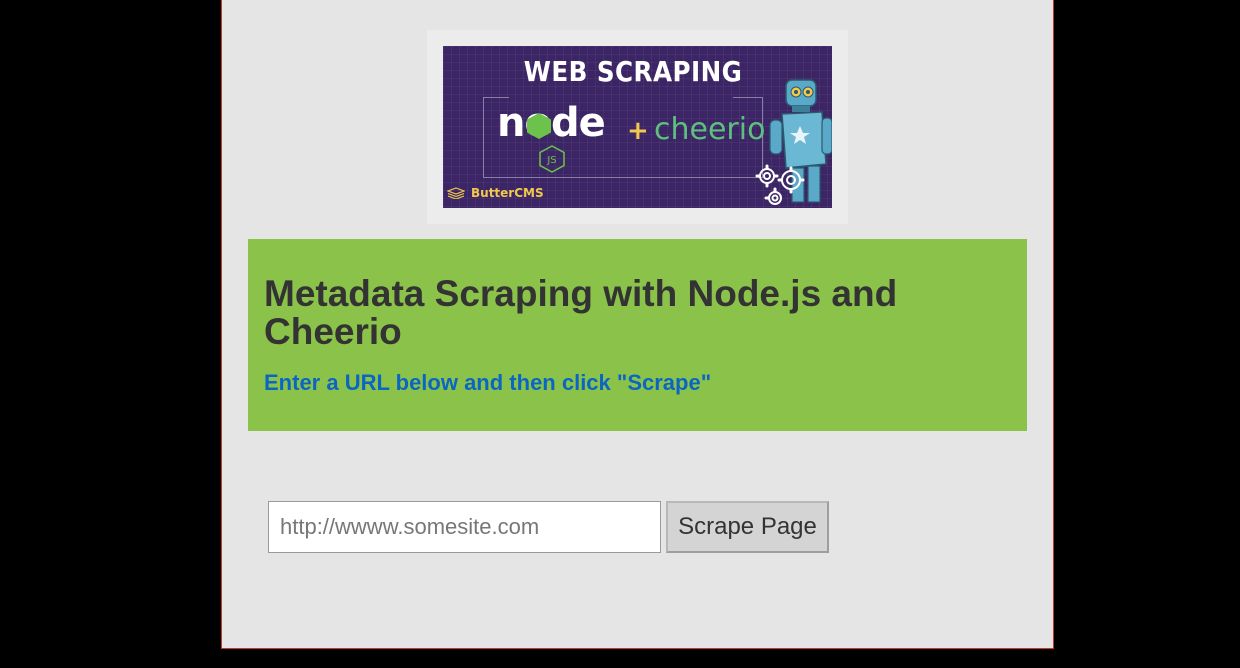  Describe the element at coordinates (456, 193) in the screenshot. I see `buttercms-logo-icon` at that location.